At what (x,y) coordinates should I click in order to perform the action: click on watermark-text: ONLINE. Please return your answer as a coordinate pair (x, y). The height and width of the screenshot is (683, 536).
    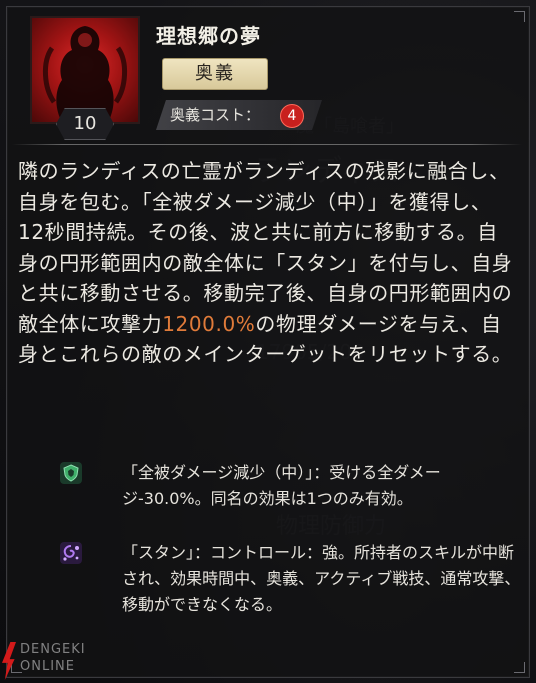
    Looking at the image, I should click on (47, 666).